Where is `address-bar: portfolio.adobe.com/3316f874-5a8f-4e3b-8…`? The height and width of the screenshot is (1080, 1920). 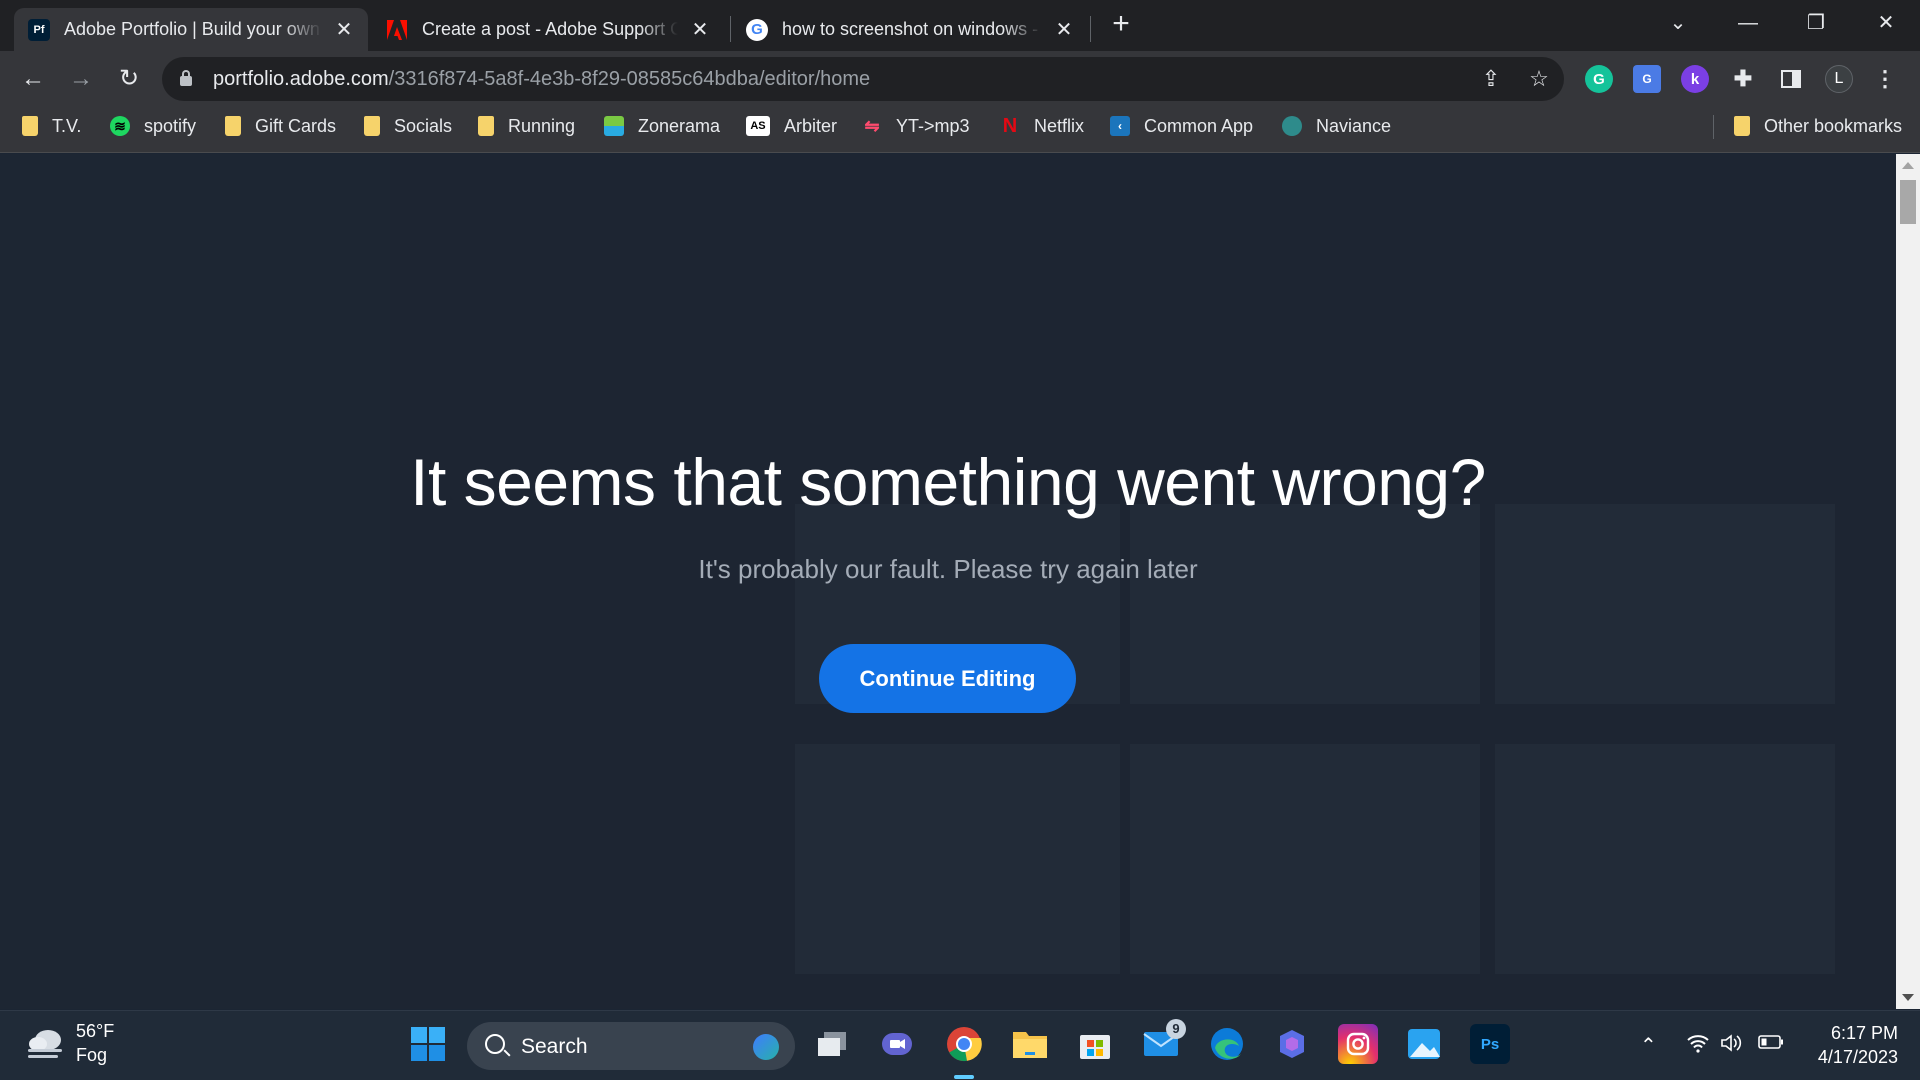 address-bar: portfolio.adobe.com/3316f874-5a8f-4e3b-8… is located at coordinates (863, 79).